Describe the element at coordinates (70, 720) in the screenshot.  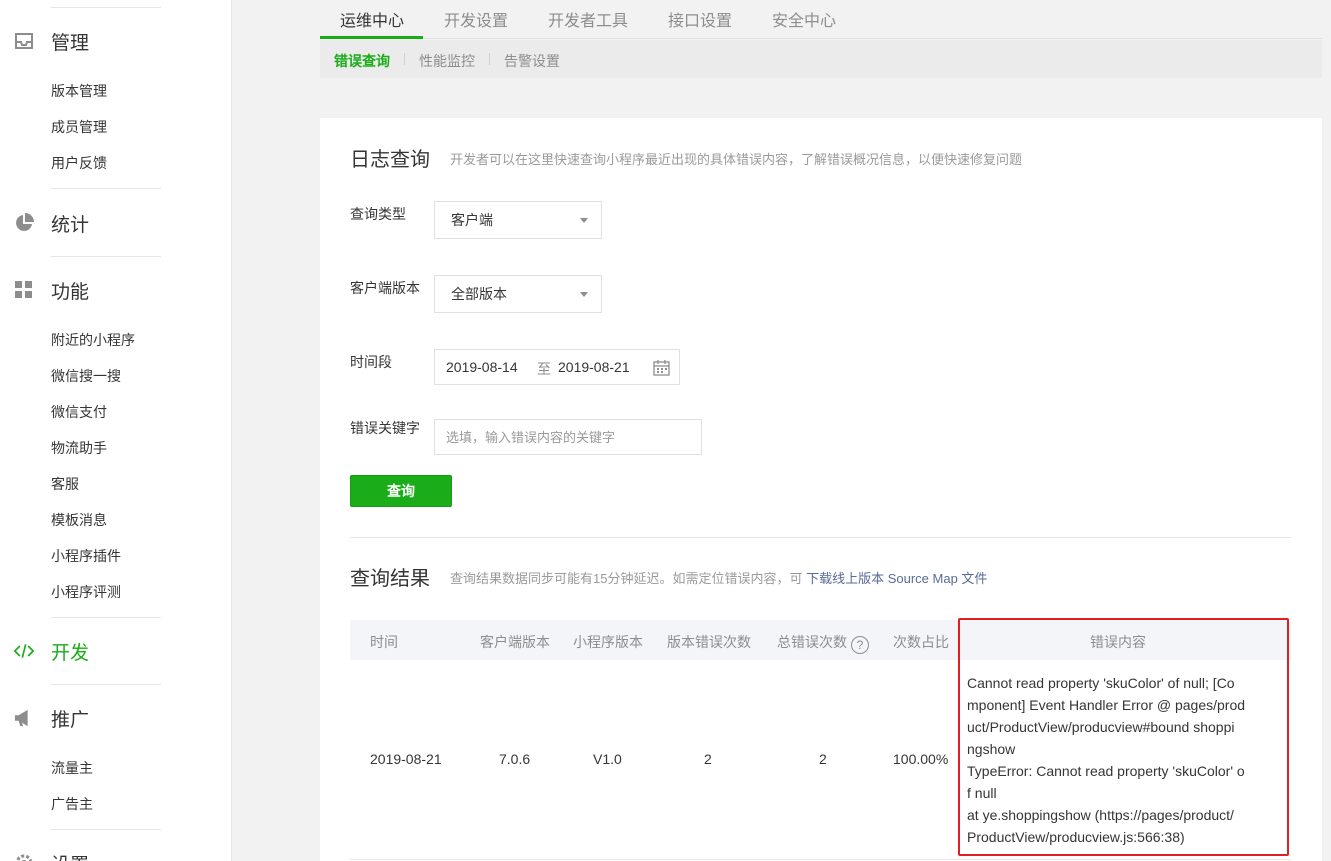
I see `sidebar-group-label: 推广` at that location.